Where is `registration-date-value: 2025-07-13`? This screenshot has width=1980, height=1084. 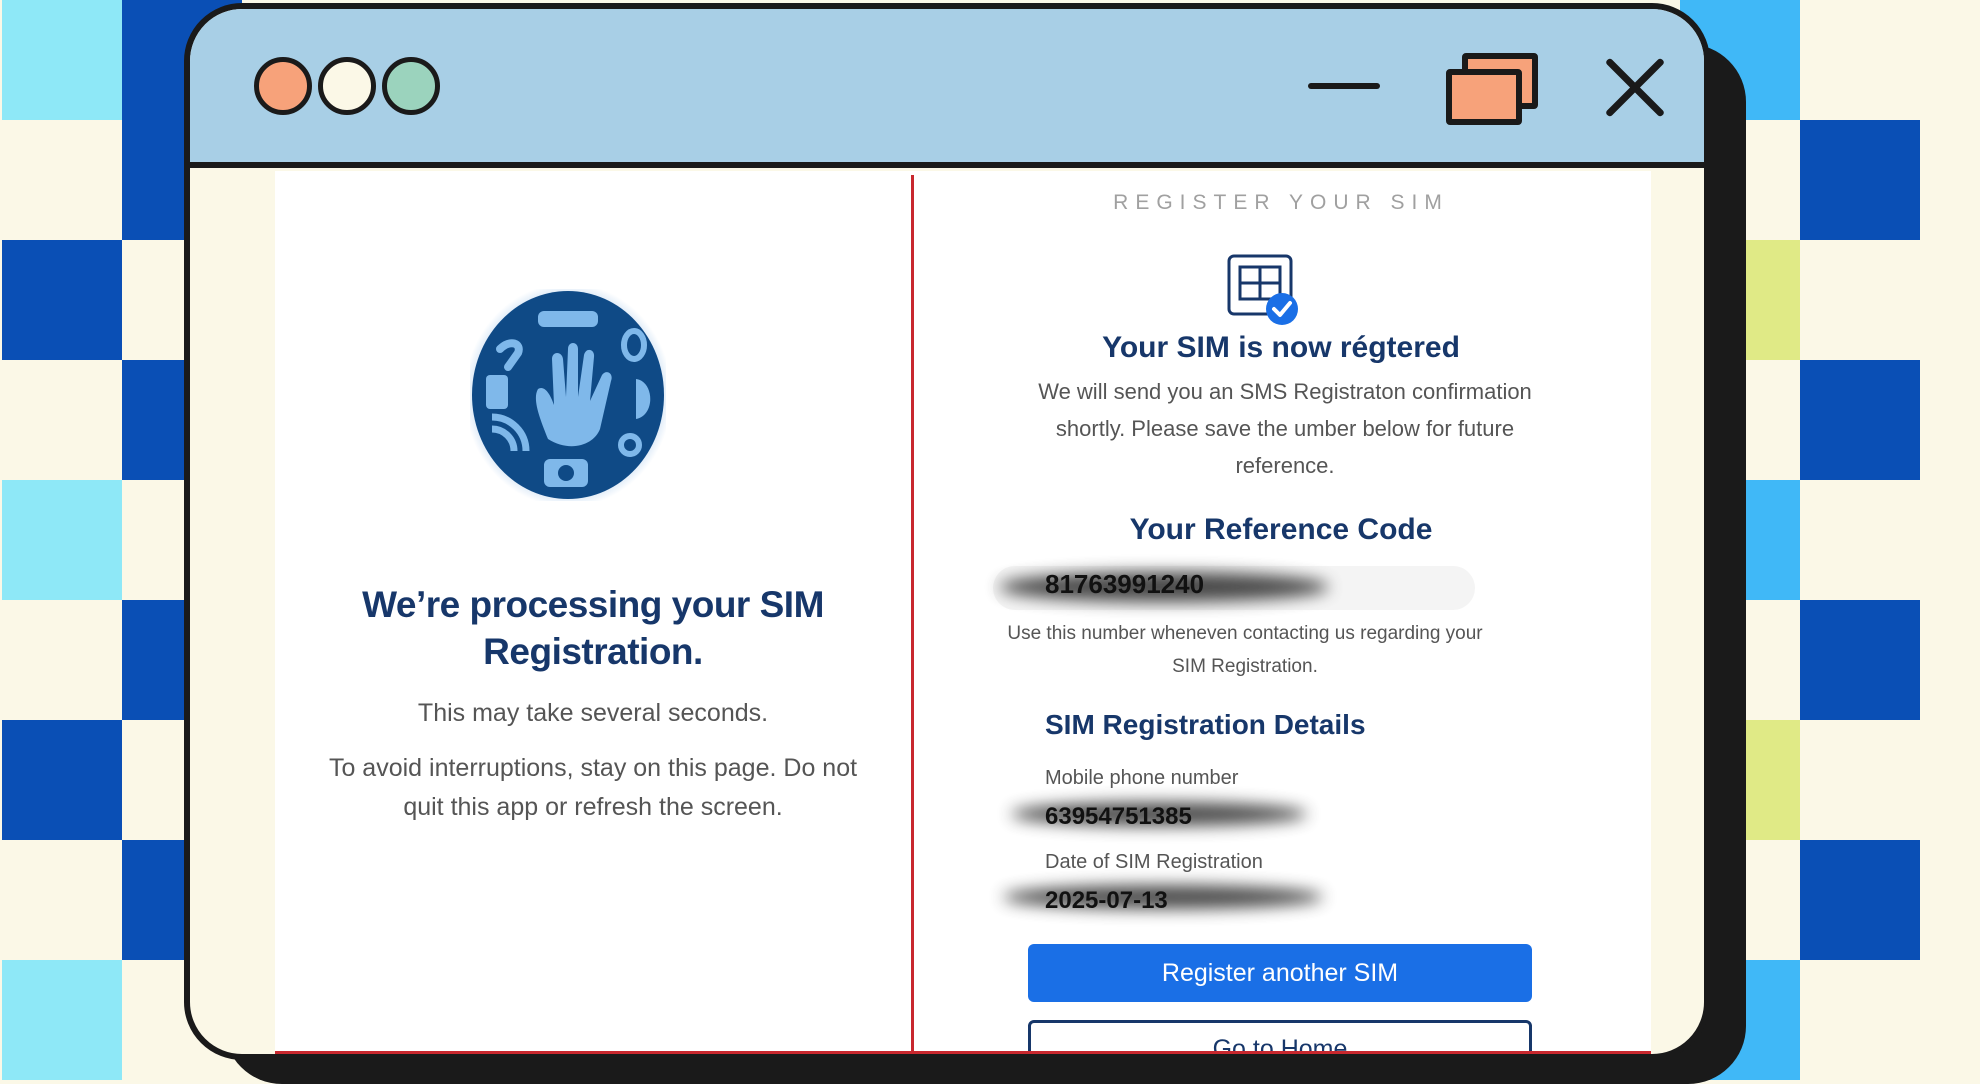 registration-date-value: 2025-07-13 is located at coordinates (1106, 900).